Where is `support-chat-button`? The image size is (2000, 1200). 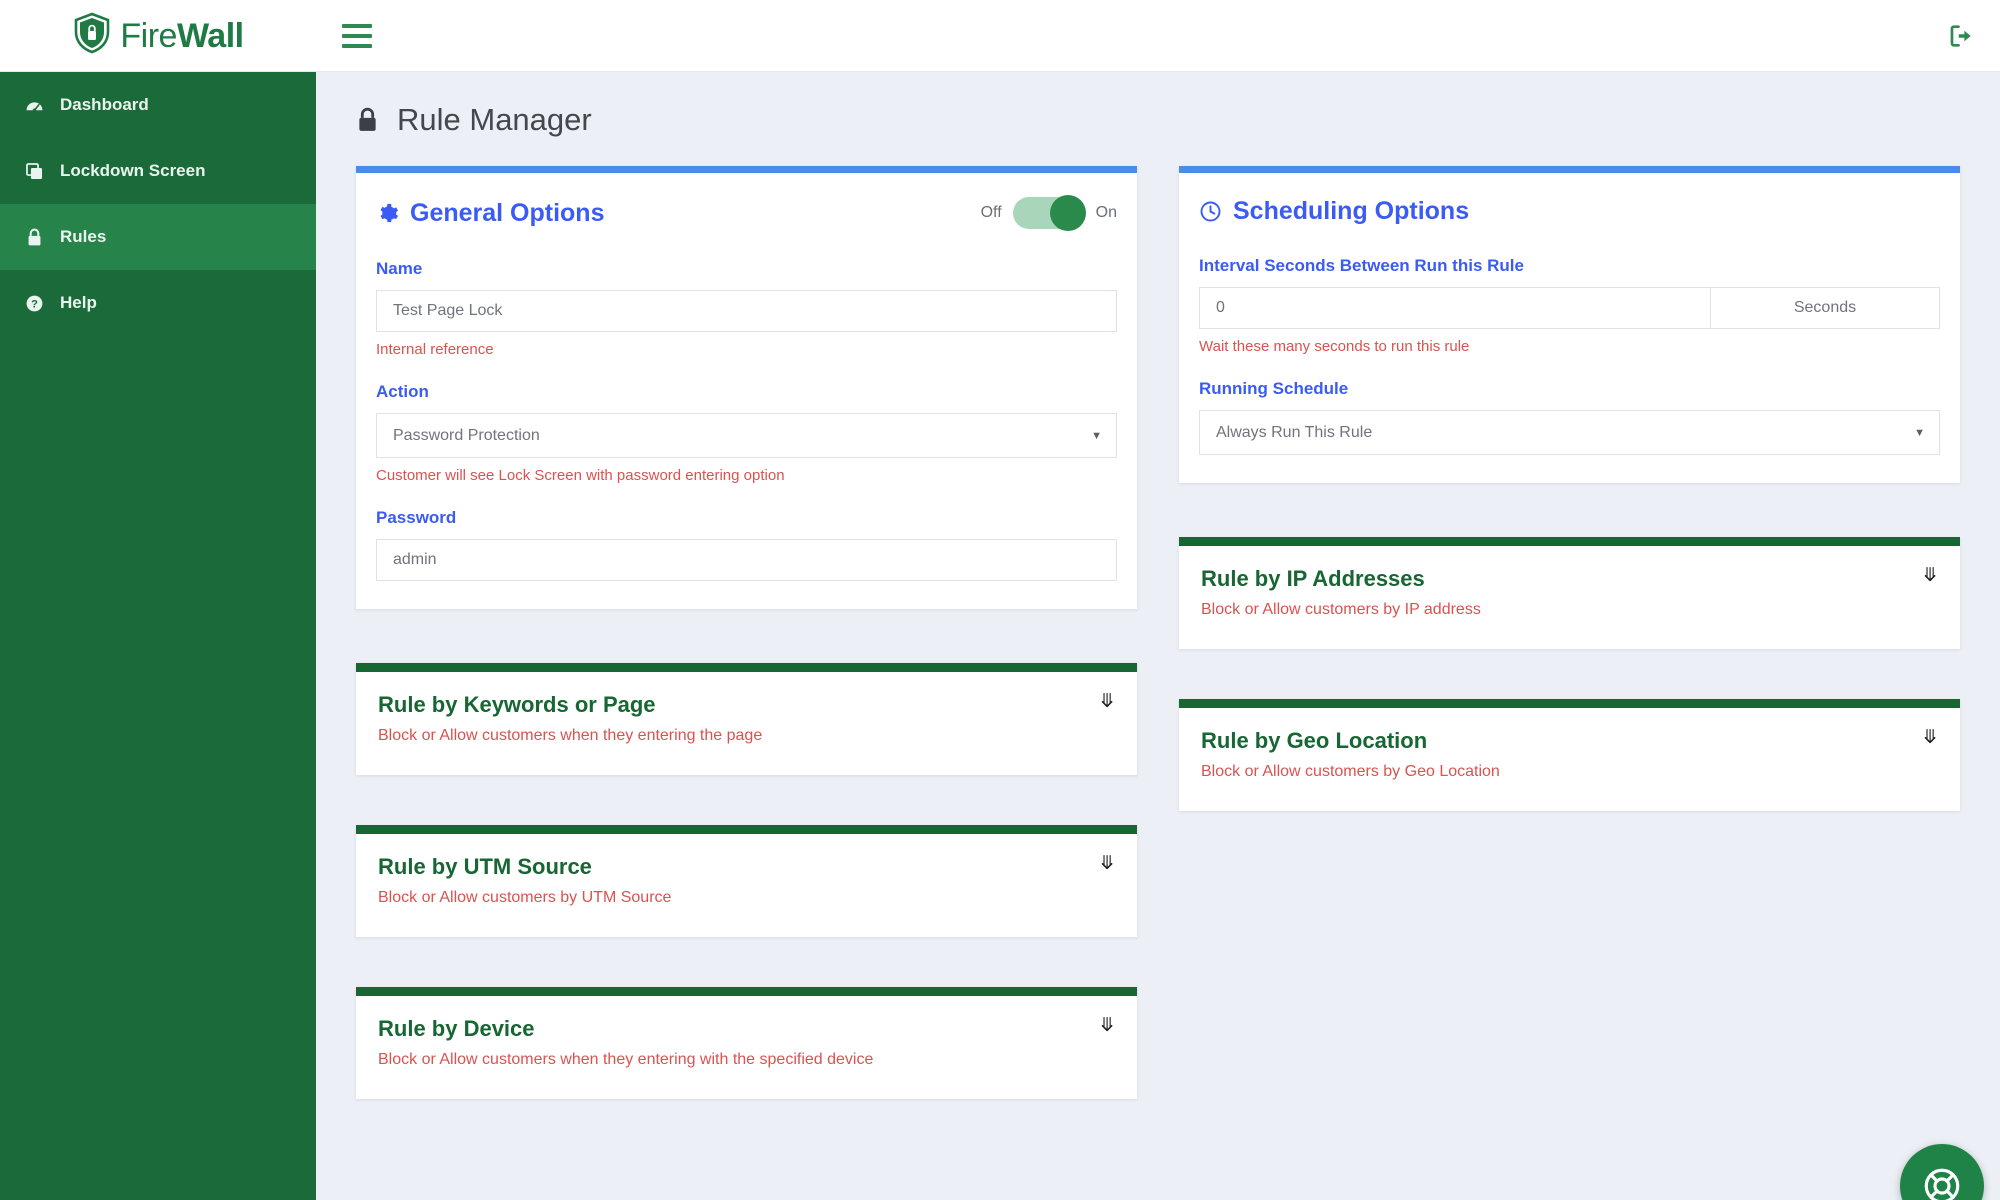
support-chat-button is located at coordinates (1942, 1172).